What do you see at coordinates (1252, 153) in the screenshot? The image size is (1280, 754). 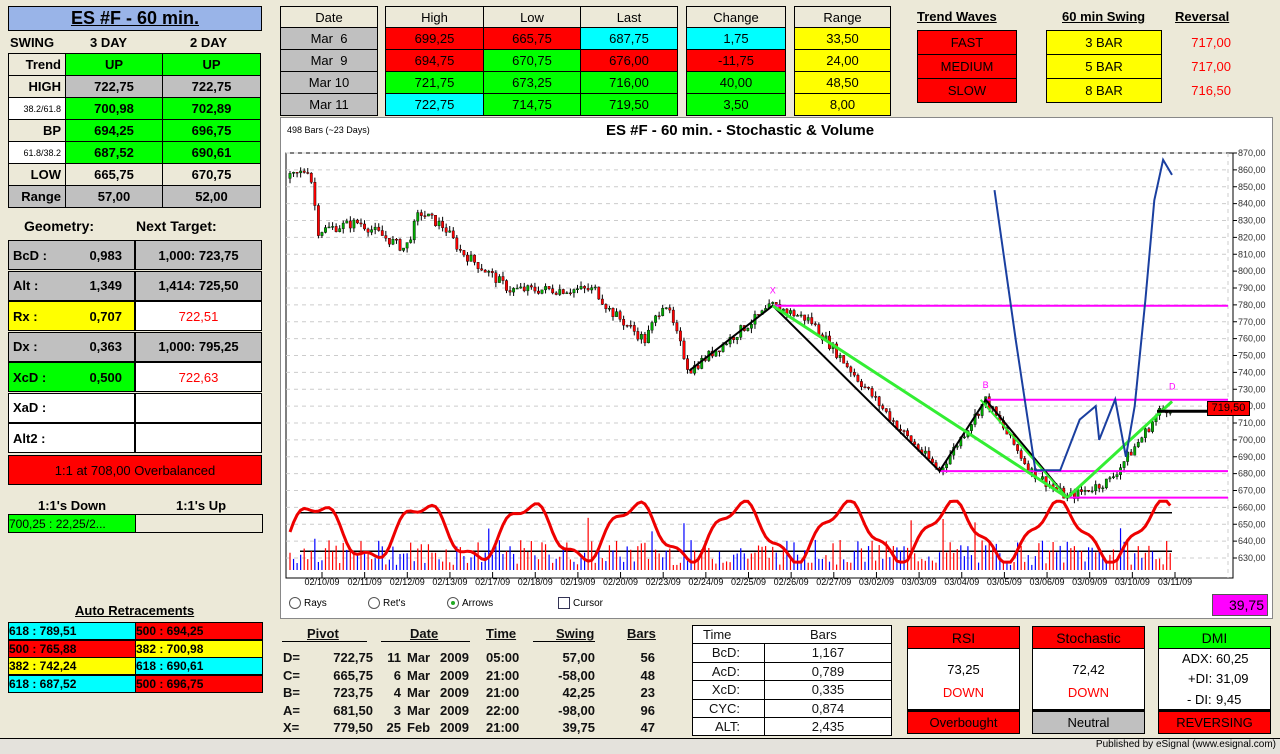 I see `price-tick-label: 870,00` at bounding box center [1252, 153].